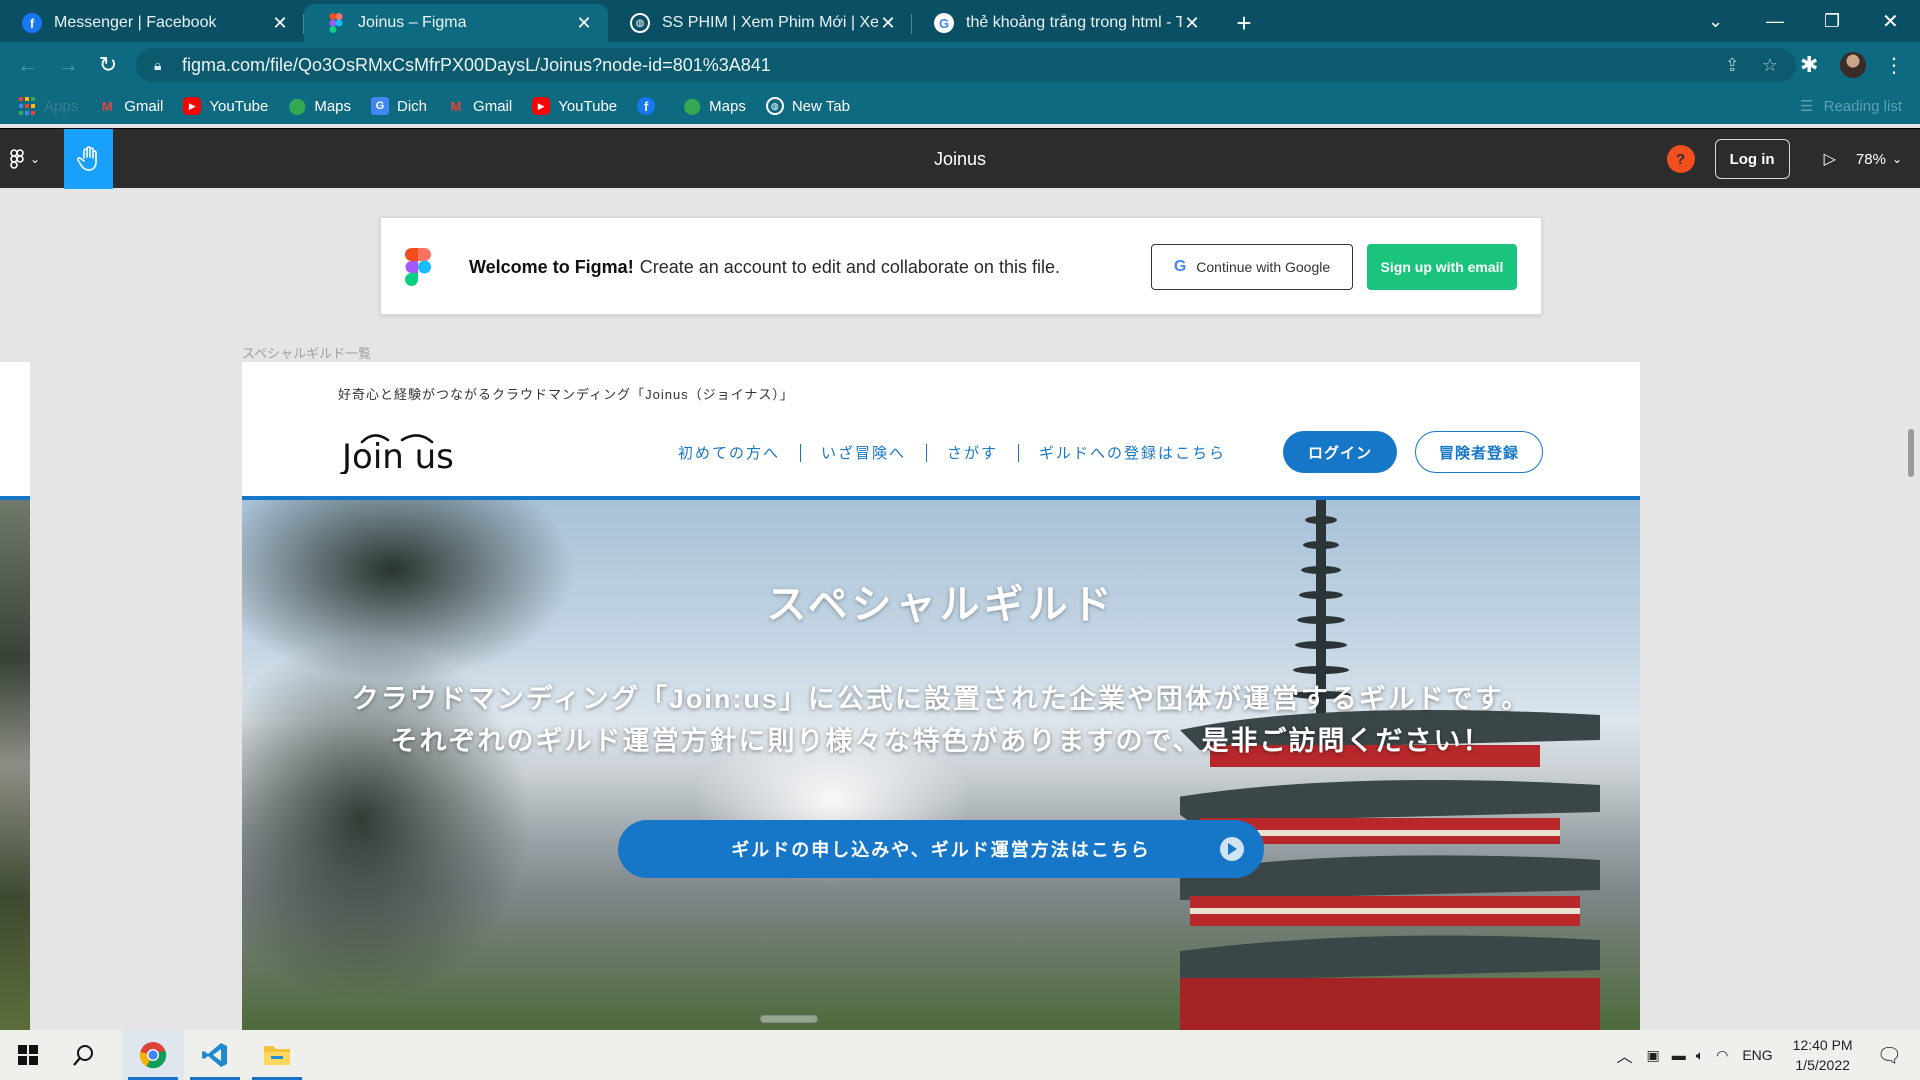 This screenshot has width=1920, height=1080. I want to click on reload-button: ↻, so click(108, 65).